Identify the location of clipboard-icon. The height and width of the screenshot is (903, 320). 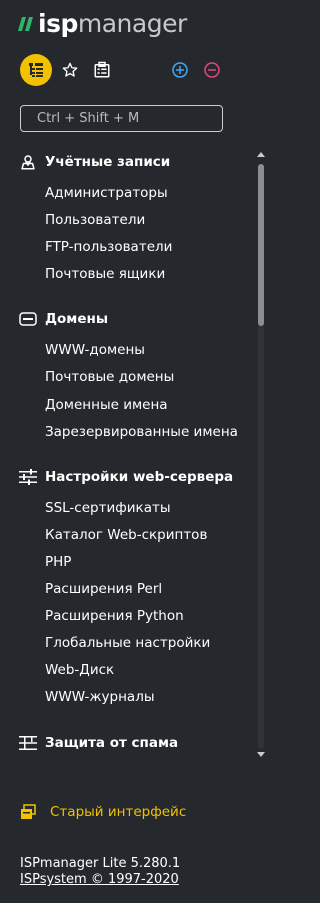
(102, 69).